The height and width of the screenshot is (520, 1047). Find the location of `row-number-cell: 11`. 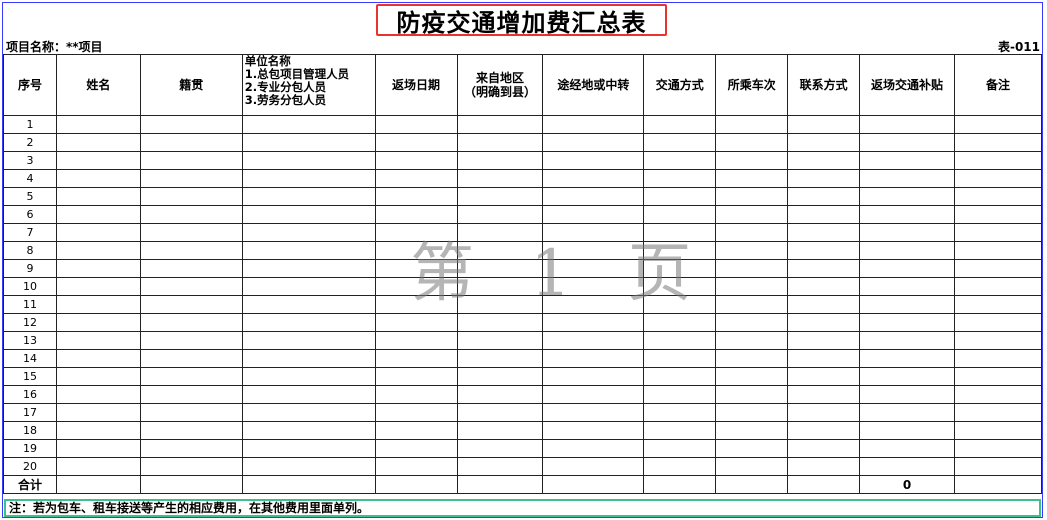

row-number-cell: 11 is located at coordinates (30, 304).